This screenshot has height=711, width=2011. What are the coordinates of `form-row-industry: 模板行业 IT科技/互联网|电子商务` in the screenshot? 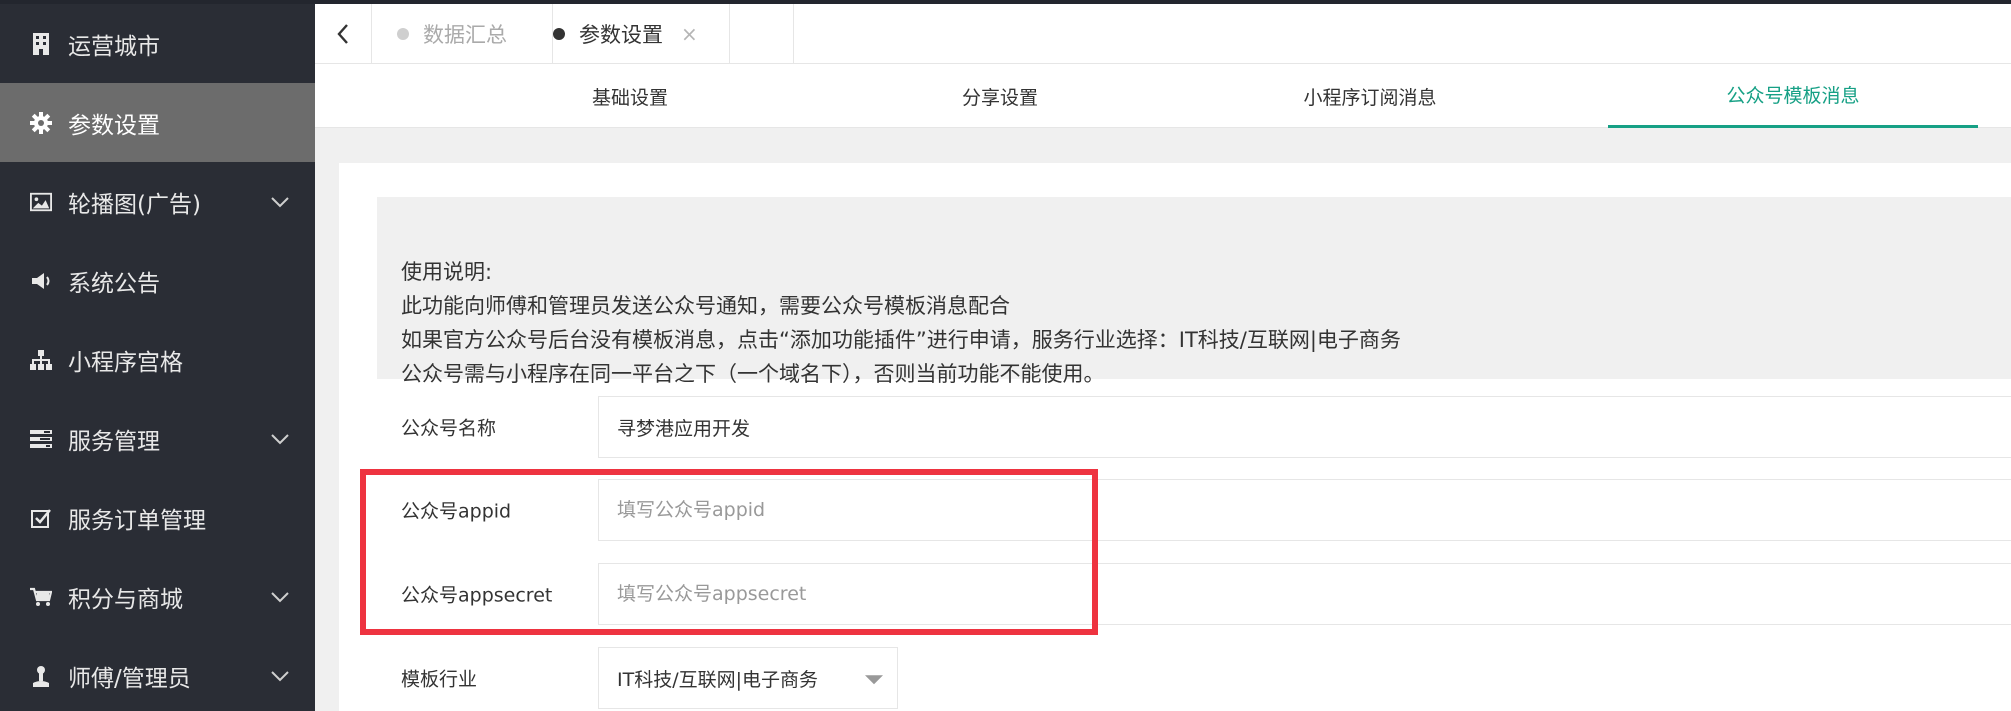 It's located at (1175, 678).